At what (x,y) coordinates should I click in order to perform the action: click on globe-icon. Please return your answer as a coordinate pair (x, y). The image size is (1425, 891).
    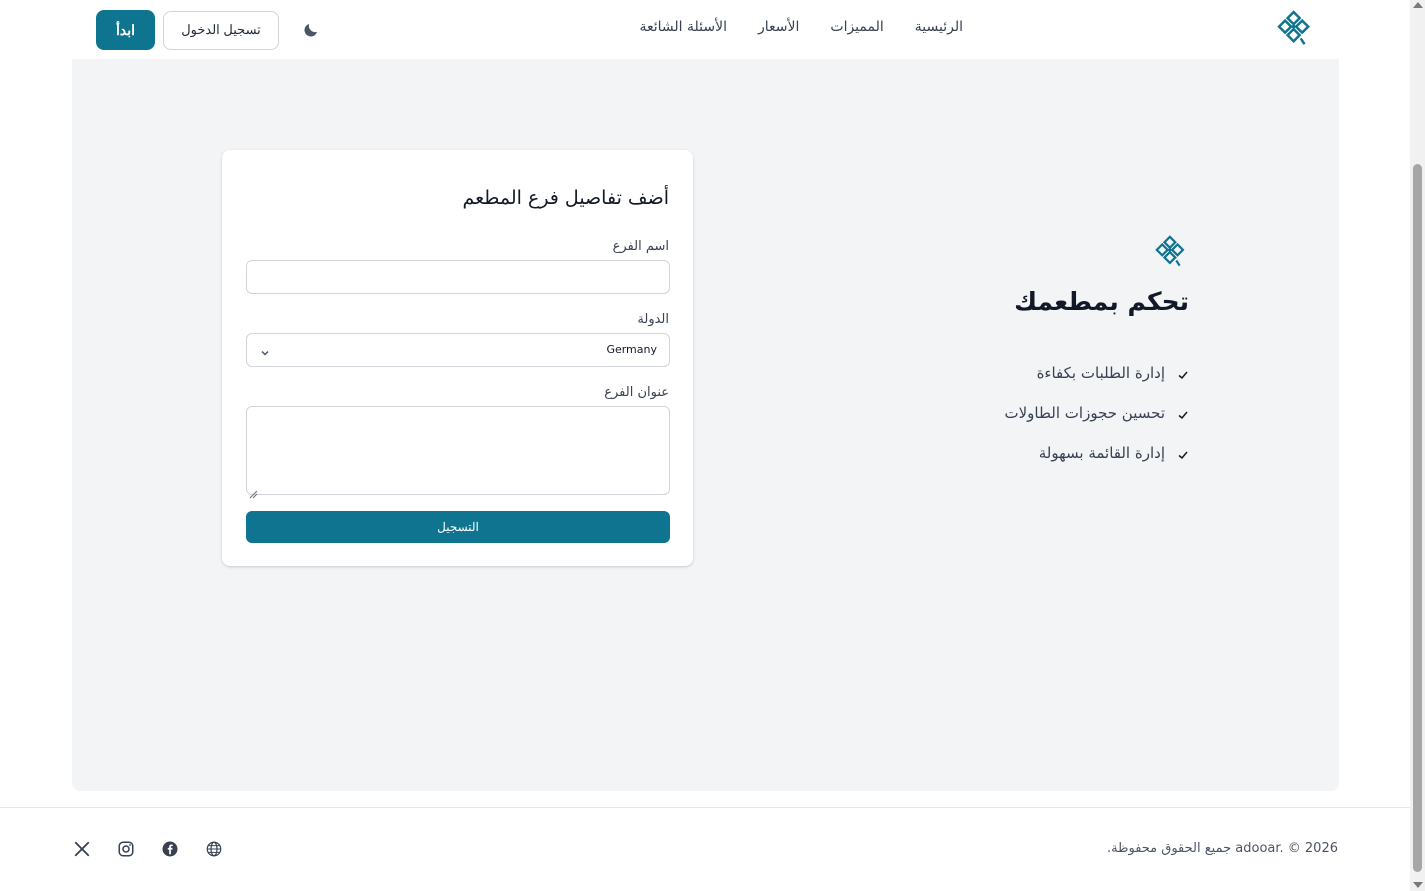
    Looking at the image, I should click on (214, 849).